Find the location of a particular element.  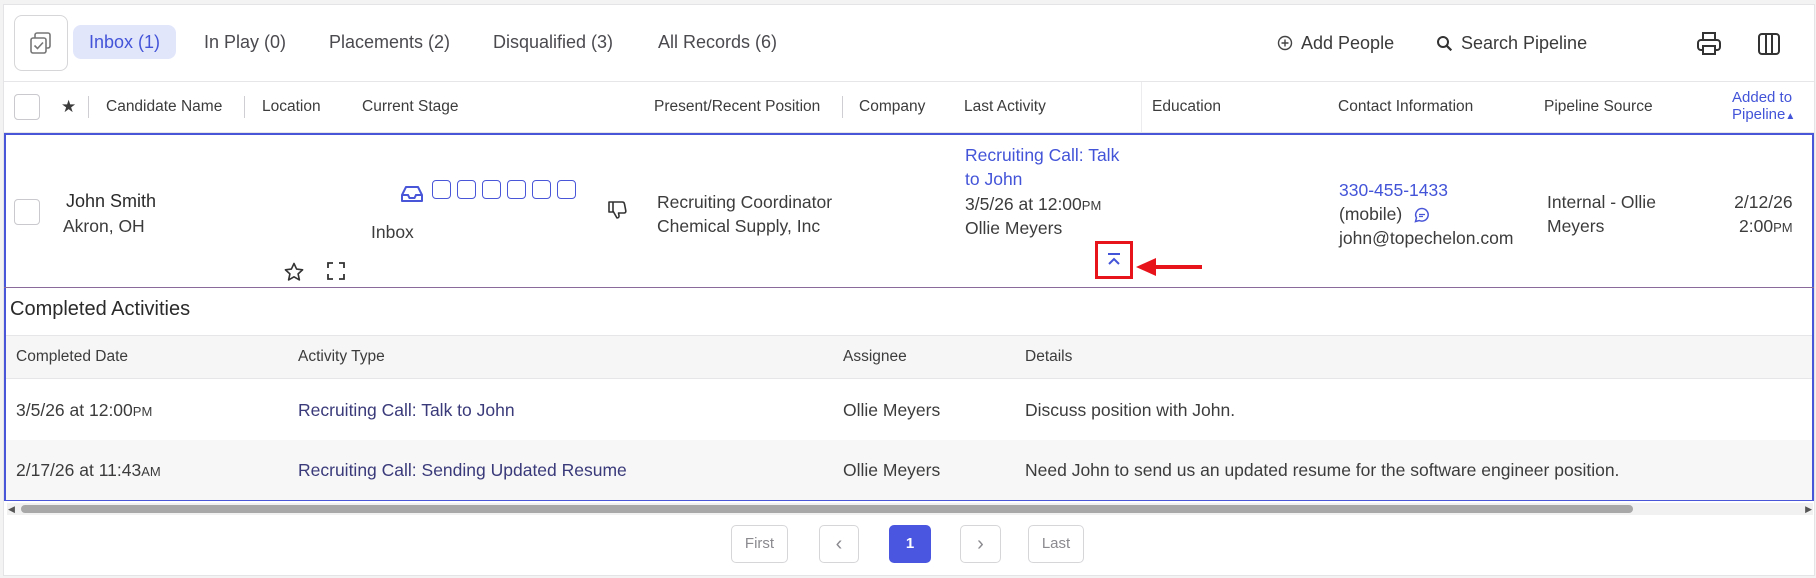

red-arrow-annotation is located at coordinates (1169, 267).